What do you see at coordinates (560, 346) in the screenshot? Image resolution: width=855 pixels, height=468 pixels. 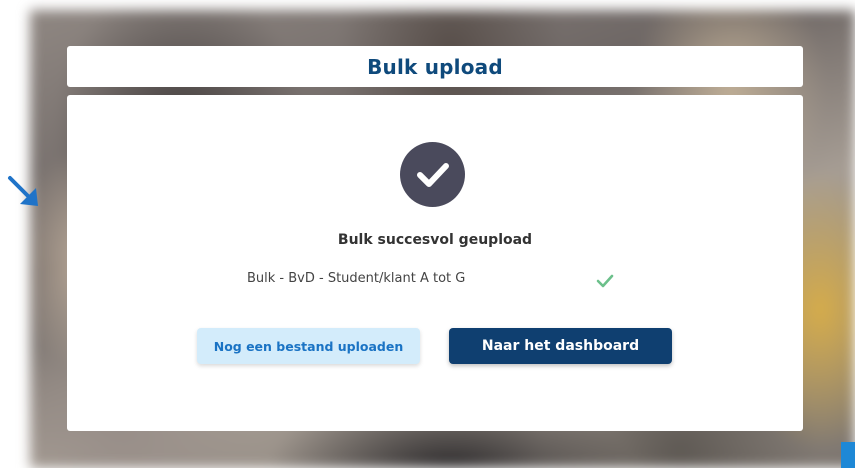 I see `dashboard-button: Naar het dashboard` at bounding box center [560, 346].